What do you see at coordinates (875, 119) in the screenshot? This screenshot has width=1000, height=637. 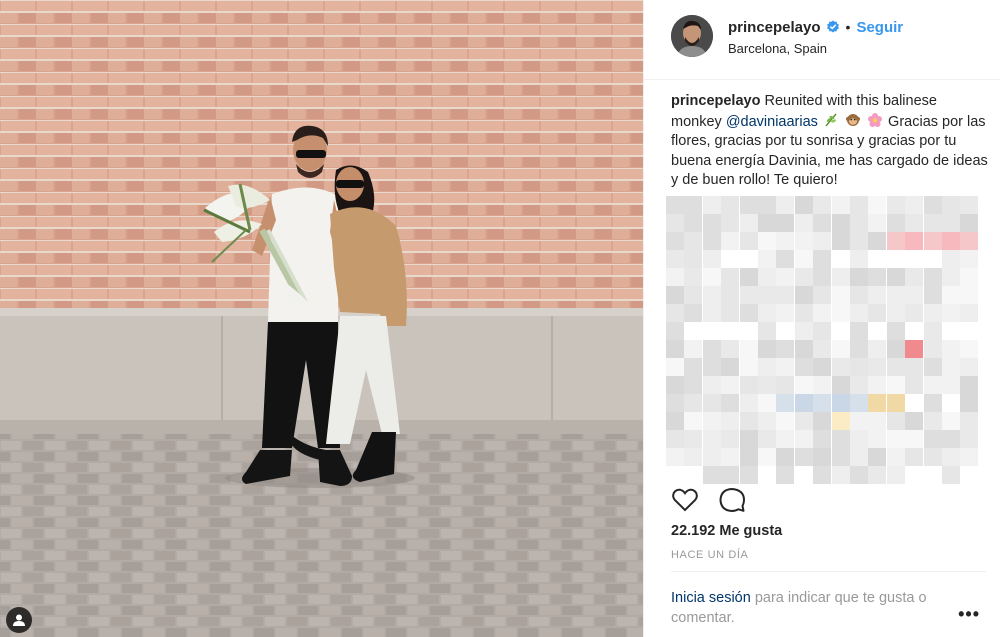 I see `blossom-emoji` at bounding box center [875, 119].